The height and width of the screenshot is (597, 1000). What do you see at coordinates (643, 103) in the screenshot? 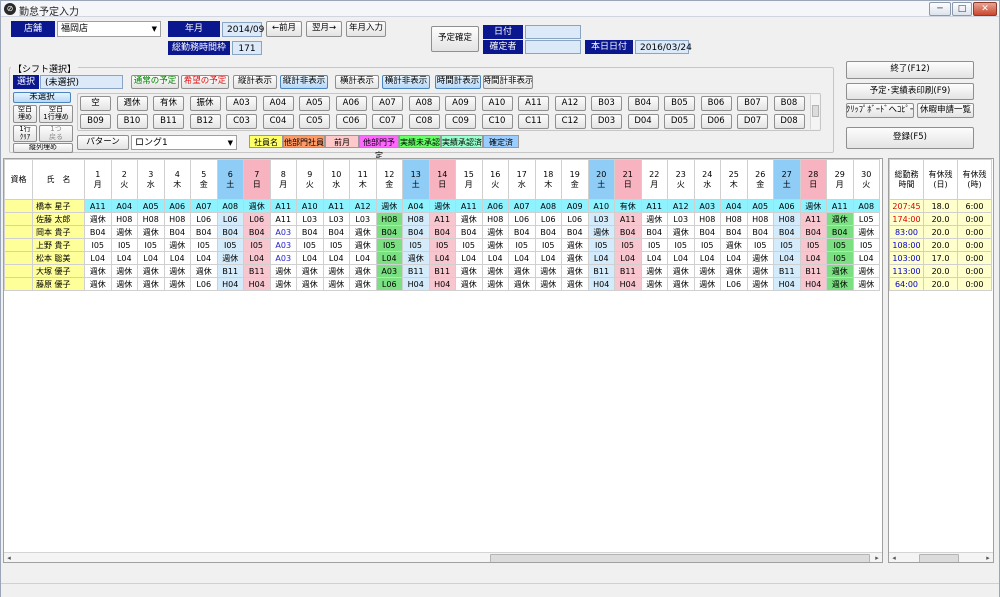
I see `shift-code-button: B04` at bounding box center [643, 103].